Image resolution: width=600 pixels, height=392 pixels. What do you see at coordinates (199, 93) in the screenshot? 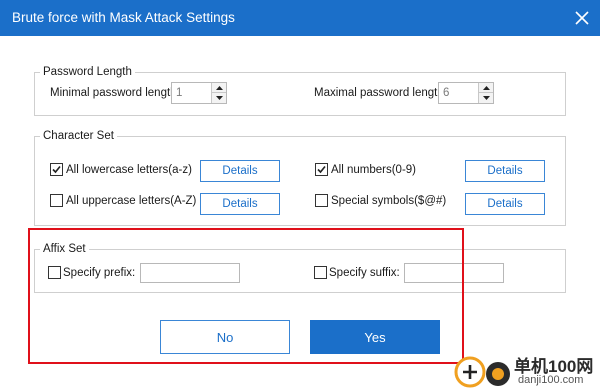
I see `min-length-spinbox: 1` at bounding box center [199, 93].